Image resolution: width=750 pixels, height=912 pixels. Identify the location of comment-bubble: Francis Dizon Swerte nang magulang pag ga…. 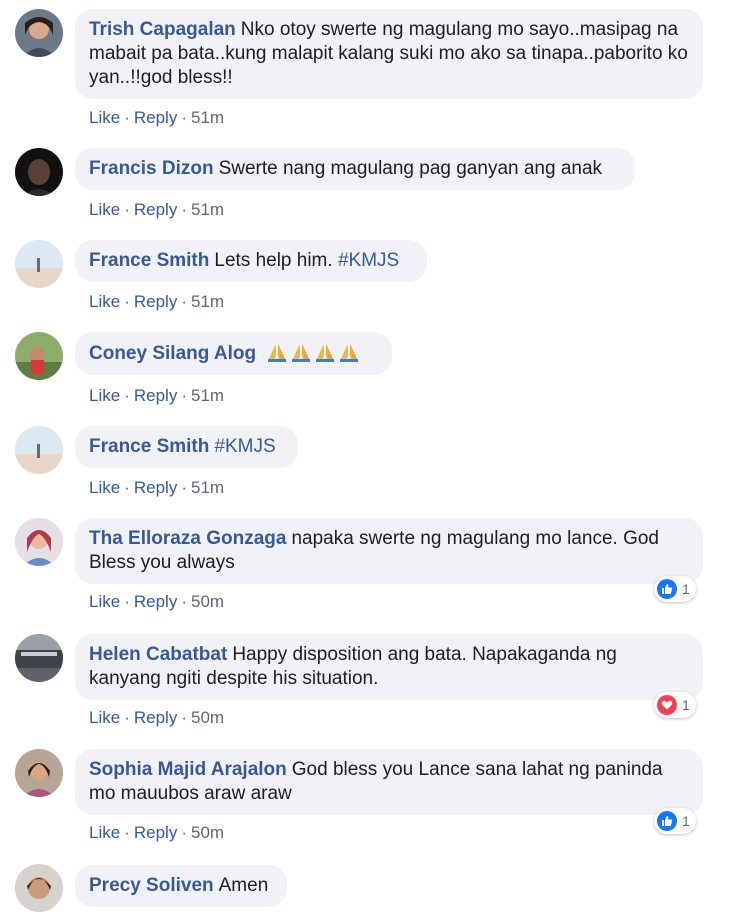
(355, 169).